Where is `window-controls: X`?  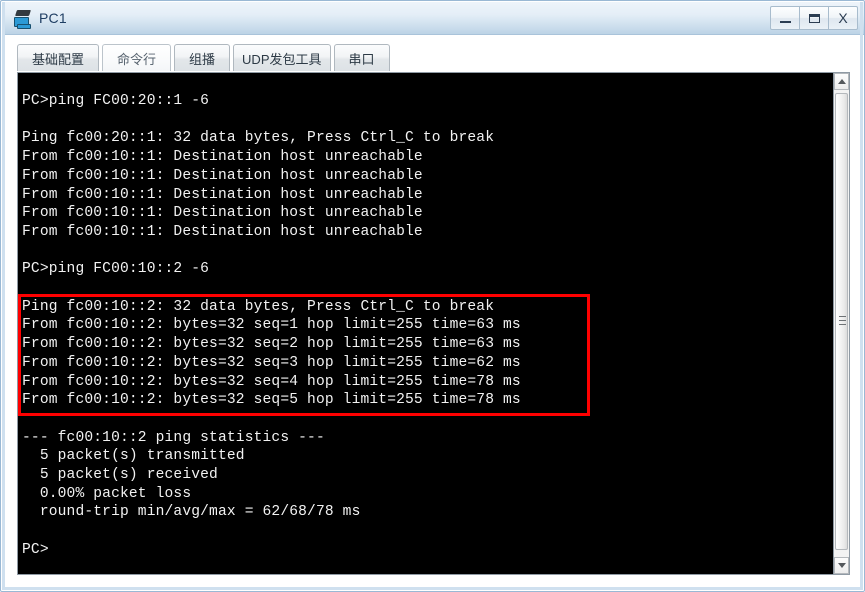 window-controls: X is located at coordinates (814, 18).